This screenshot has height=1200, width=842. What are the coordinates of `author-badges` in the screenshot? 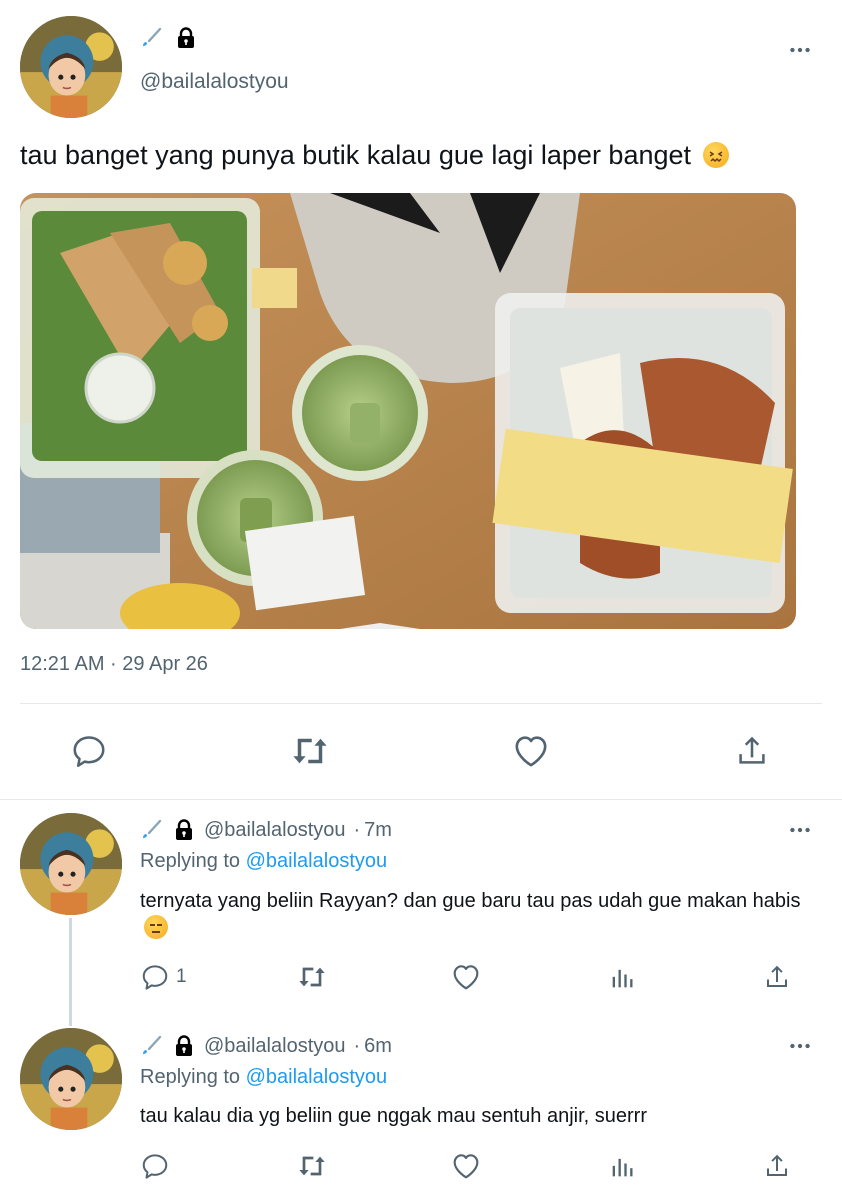 It's located at (169, 38).